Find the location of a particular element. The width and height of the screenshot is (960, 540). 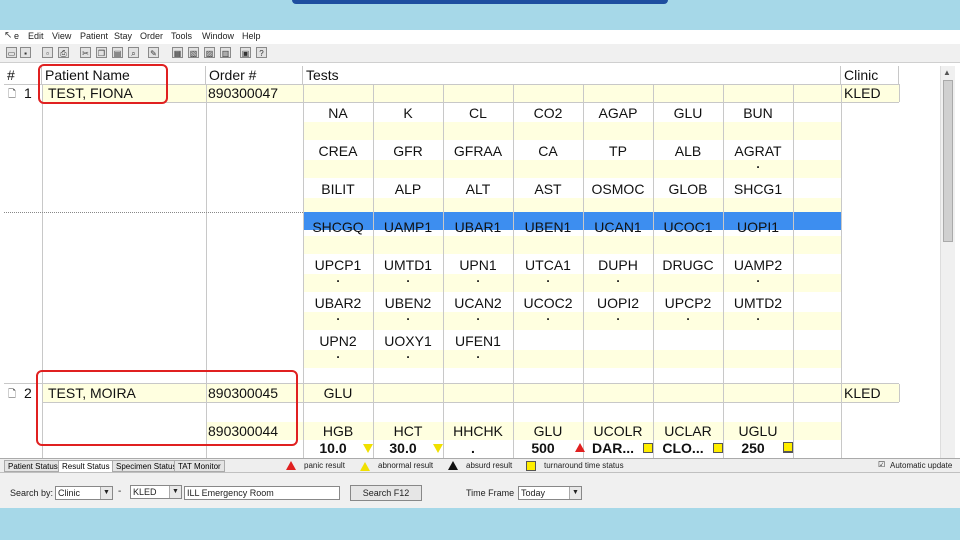

test-code: UCOC1 is located at coordinates (688, 227).